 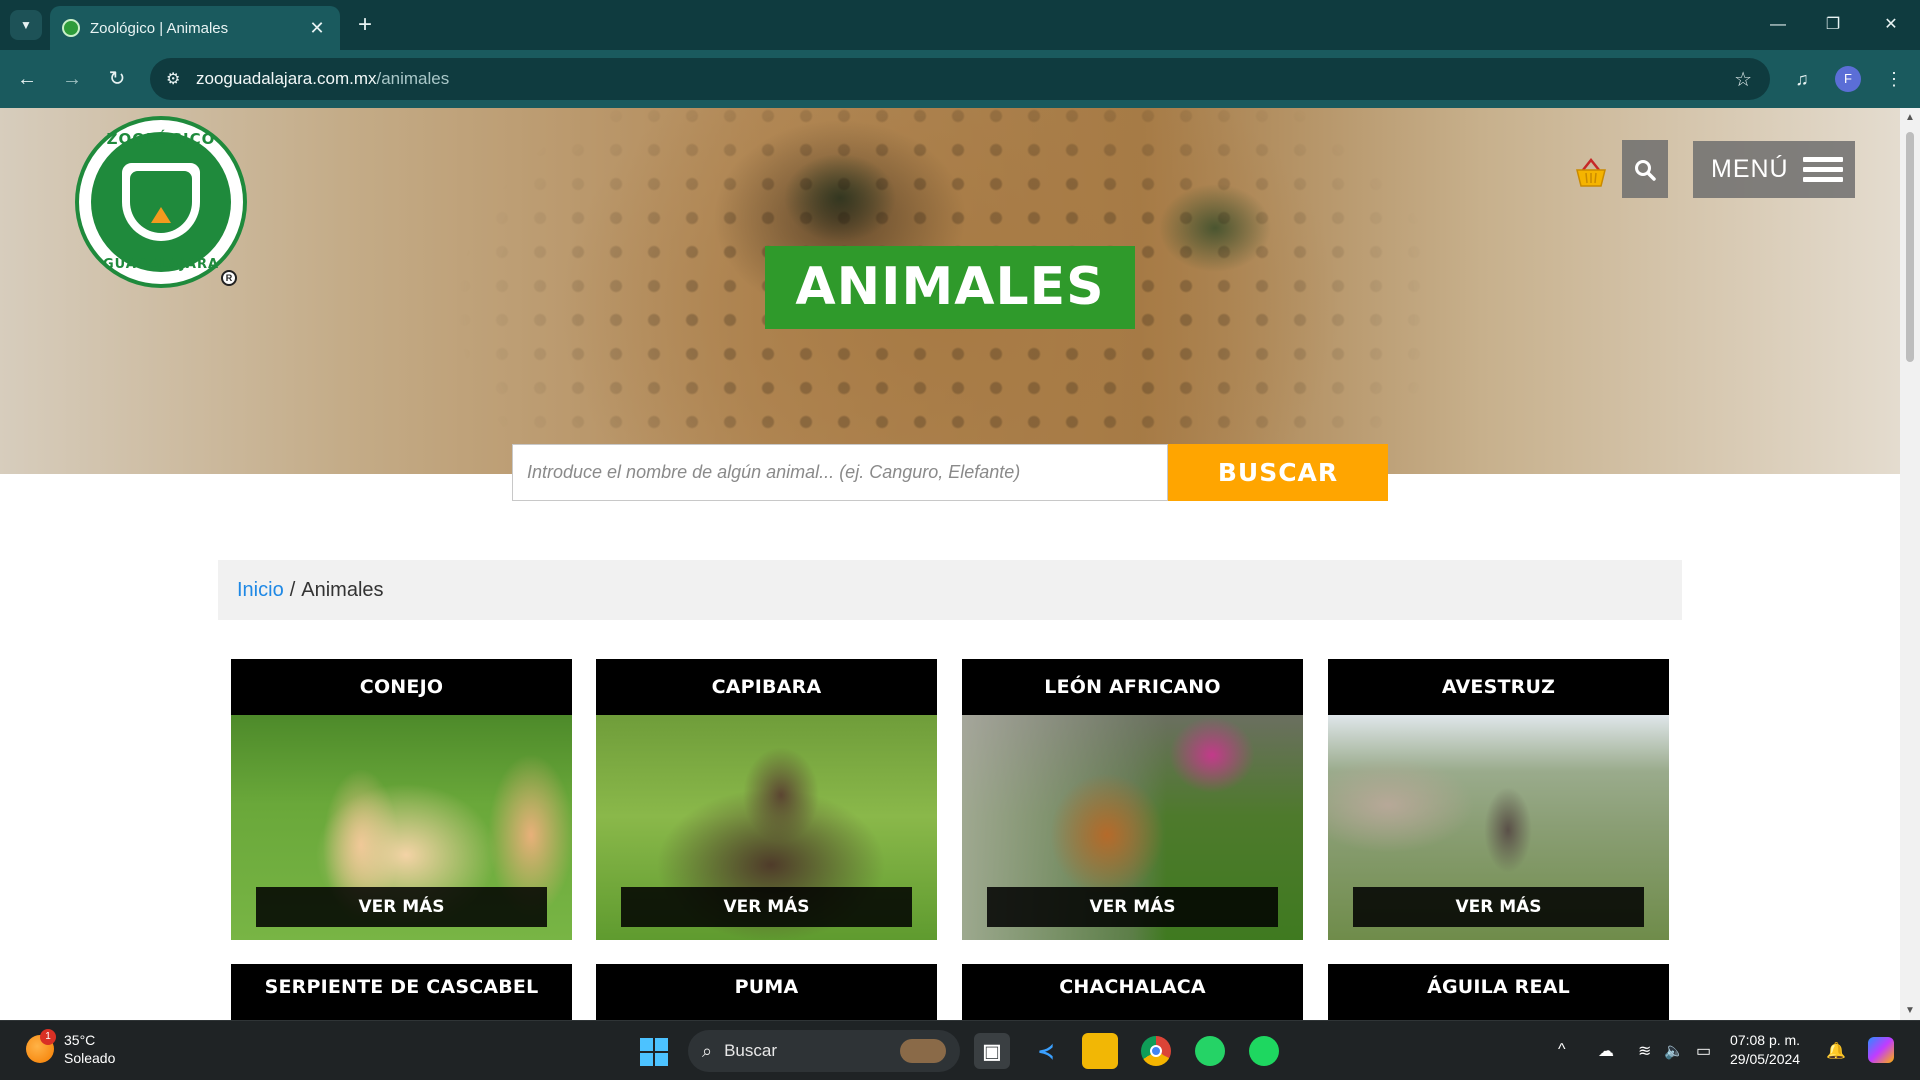 What do you see at coordinates (950, 287) in the screenshot?
I see `page-title: ANIMALES` at bounding box center [950, 287].